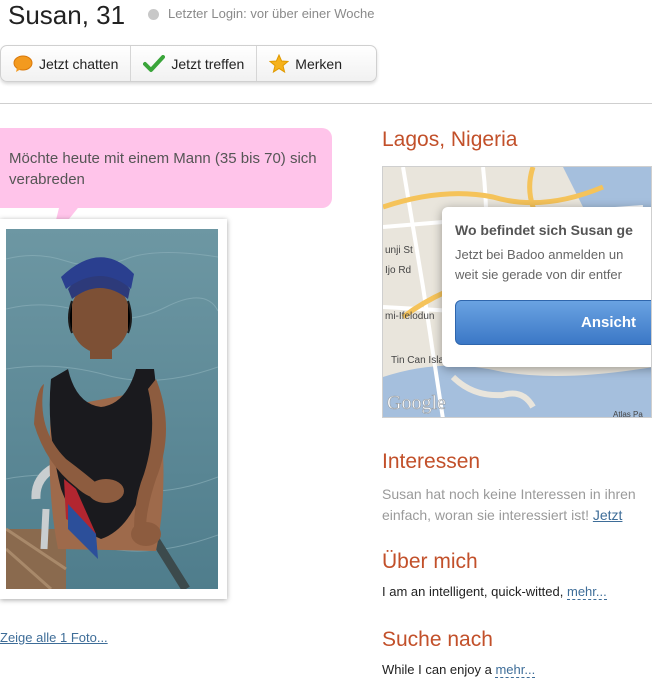  What do you see at coordinates (437, 669) in the screenshot?
I see `seeking-snippet: While I can enjoy a` at bounding box center [437, 669].